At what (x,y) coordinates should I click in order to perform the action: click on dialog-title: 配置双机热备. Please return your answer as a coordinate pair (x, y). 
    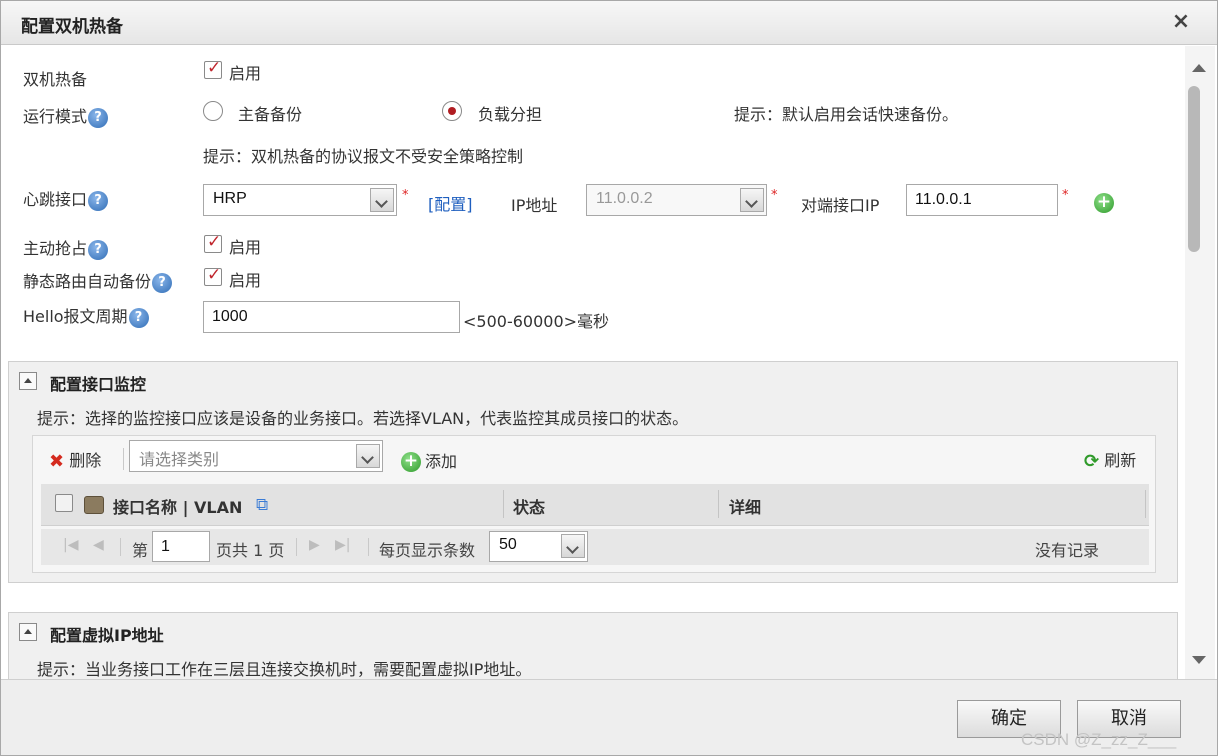
    Looking at the image, I should click on (72, 27).